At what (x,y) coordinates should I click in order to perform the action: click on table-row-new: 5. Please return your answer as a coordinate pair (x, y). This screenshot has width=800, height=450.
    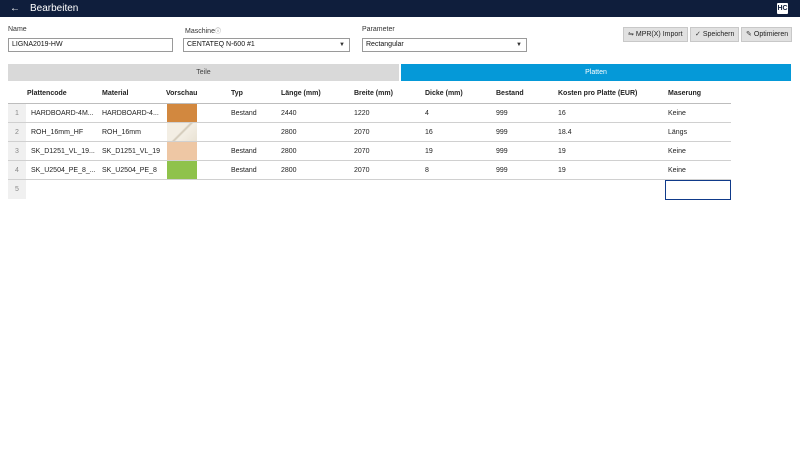
    Looking at the image, I should click on (369, 189).